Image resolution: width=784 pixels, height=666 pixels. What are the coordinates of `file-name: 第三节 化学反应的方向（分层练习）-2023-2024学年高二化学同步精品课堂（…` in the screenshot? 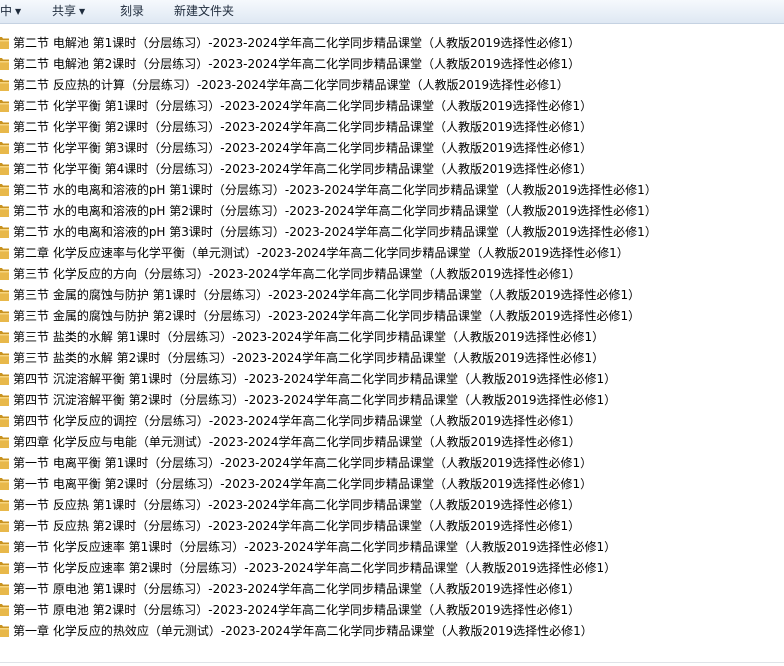 It's located at (297, 274).